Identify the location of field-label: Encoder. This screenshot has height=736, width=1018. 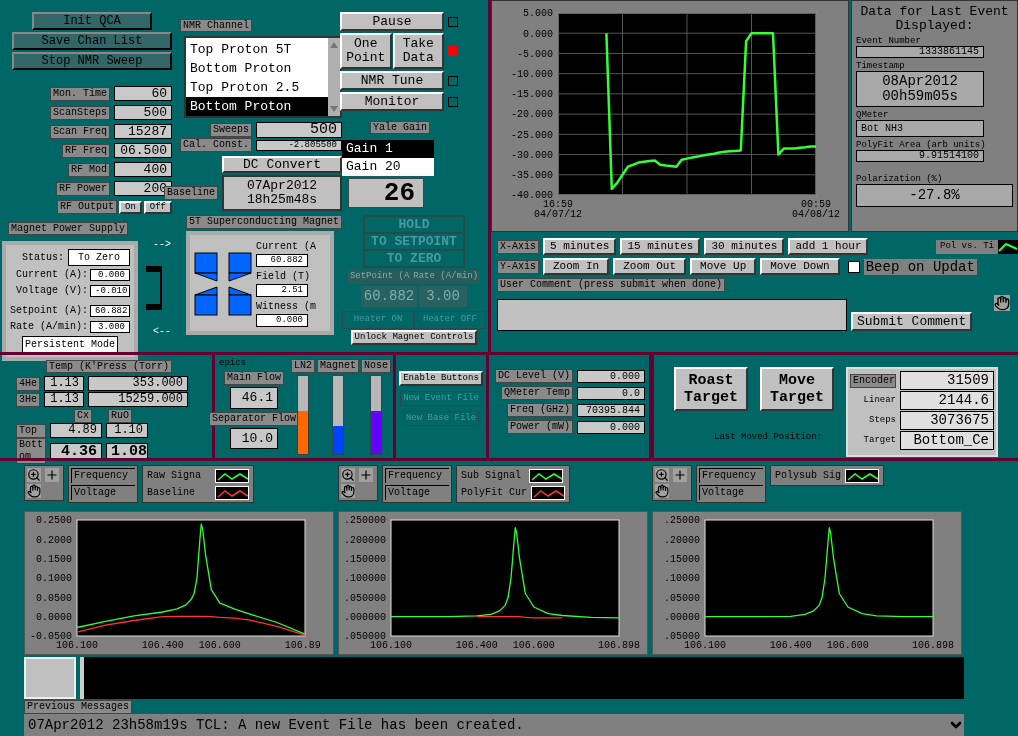
(873, 380).